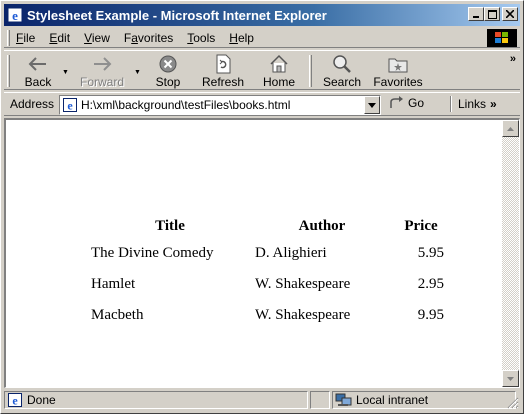  I want to click on menu-grip, so click(8, 37).